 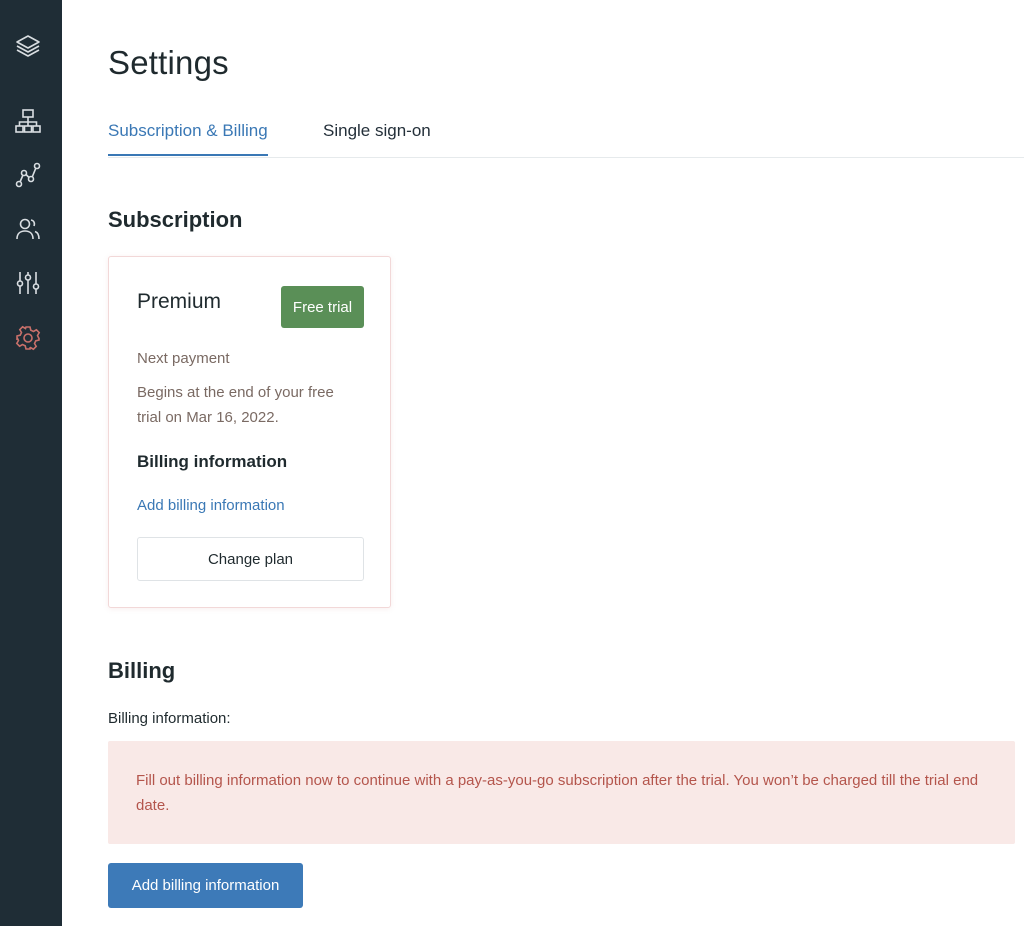 What do you see at coordinates (179, 301) in the screenshot?
I see `plan-name: Premium` at bounding box center [179, 301].